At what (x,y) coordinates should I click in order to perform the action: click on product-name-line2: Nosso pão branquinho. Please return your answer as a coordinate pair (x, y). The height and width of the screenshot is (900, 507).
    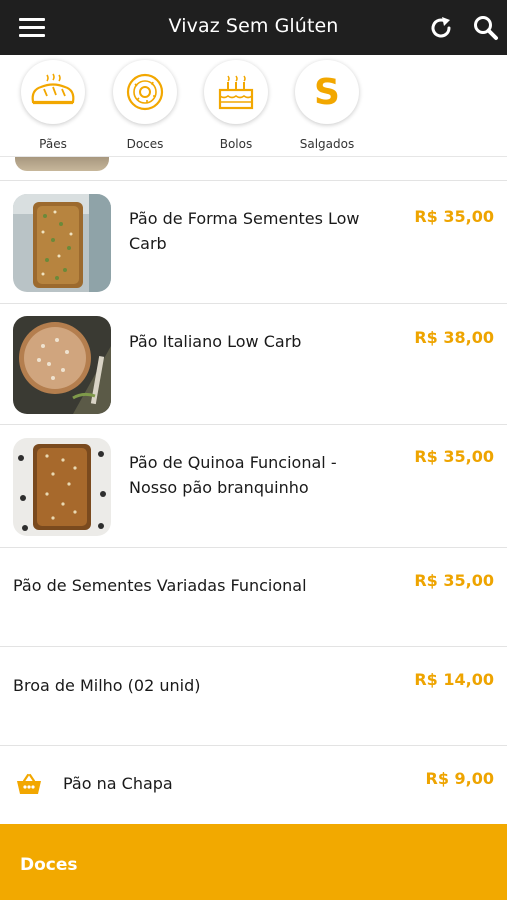
    Looking at the image, I should click on (219, 487).